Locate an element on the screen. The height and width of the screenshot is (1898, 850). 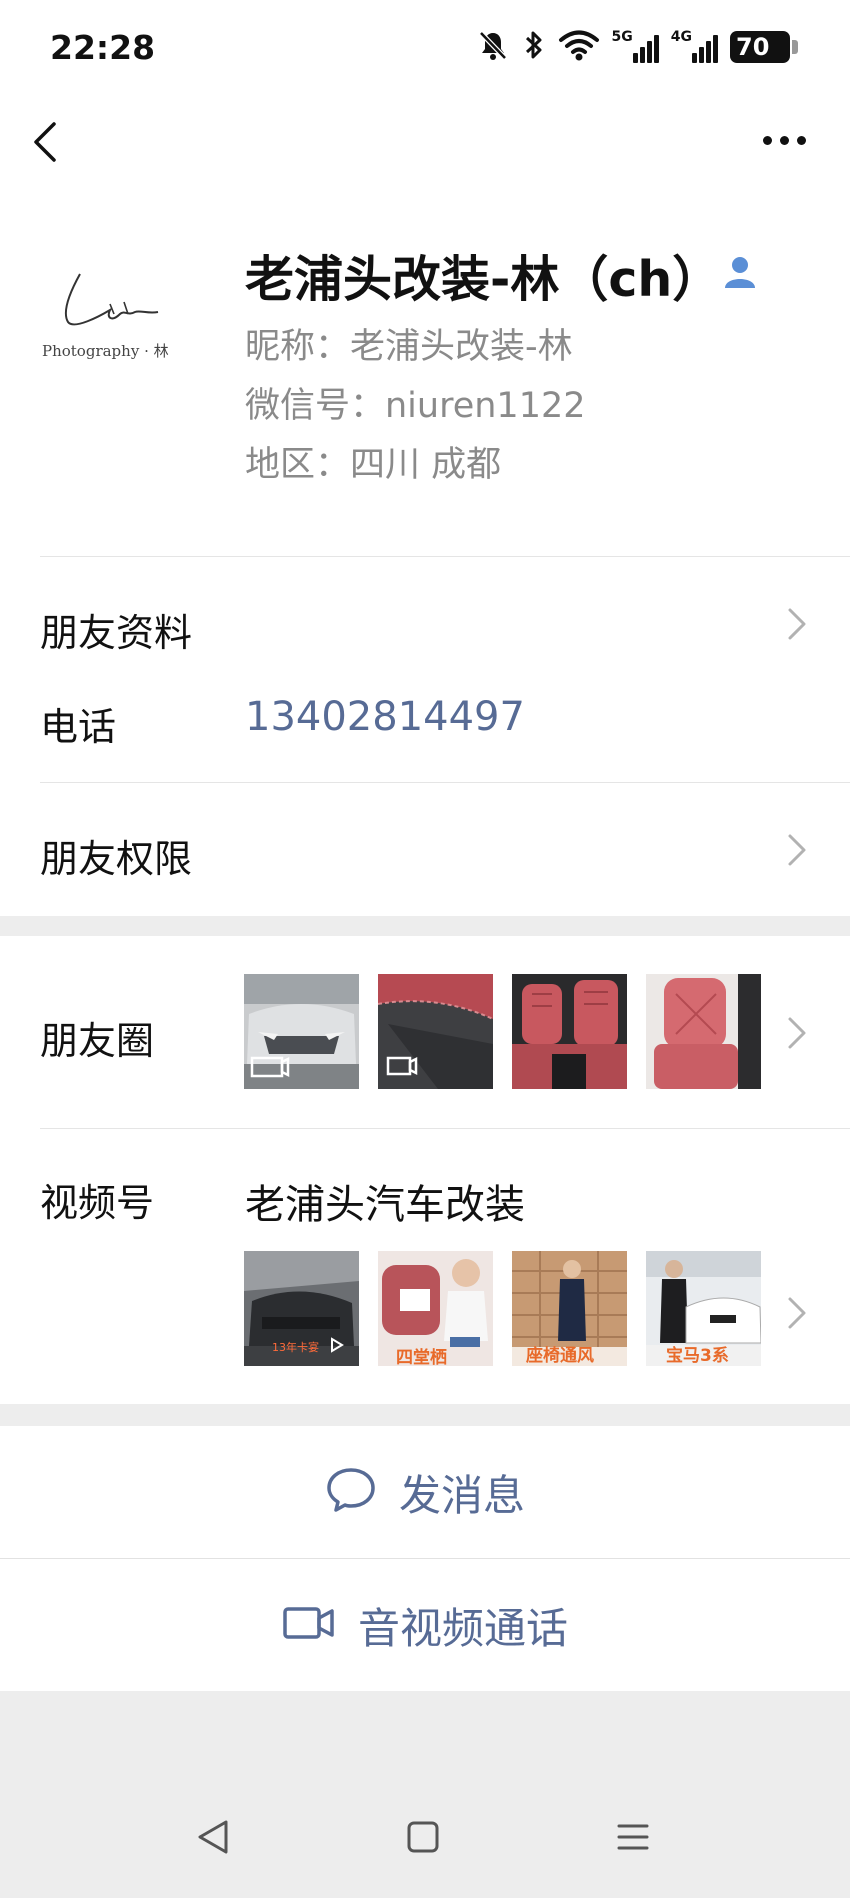
moments-thumb-seat is located at coordinates (703, 1031).